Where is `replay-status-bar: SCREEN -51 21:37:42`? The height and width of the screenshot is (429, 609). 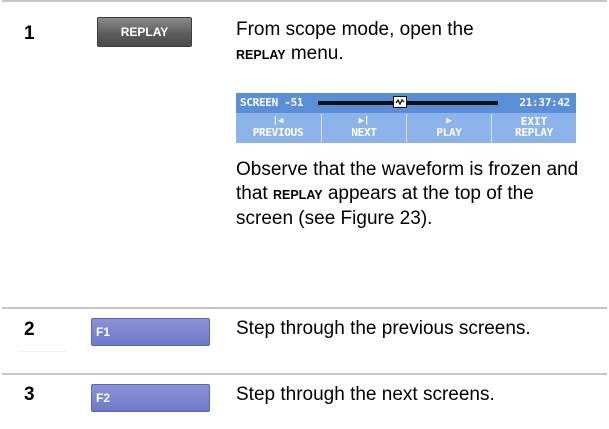
replay-status-bar: SCREEN -51 21:37:42 is located at coordinates (406, 103).